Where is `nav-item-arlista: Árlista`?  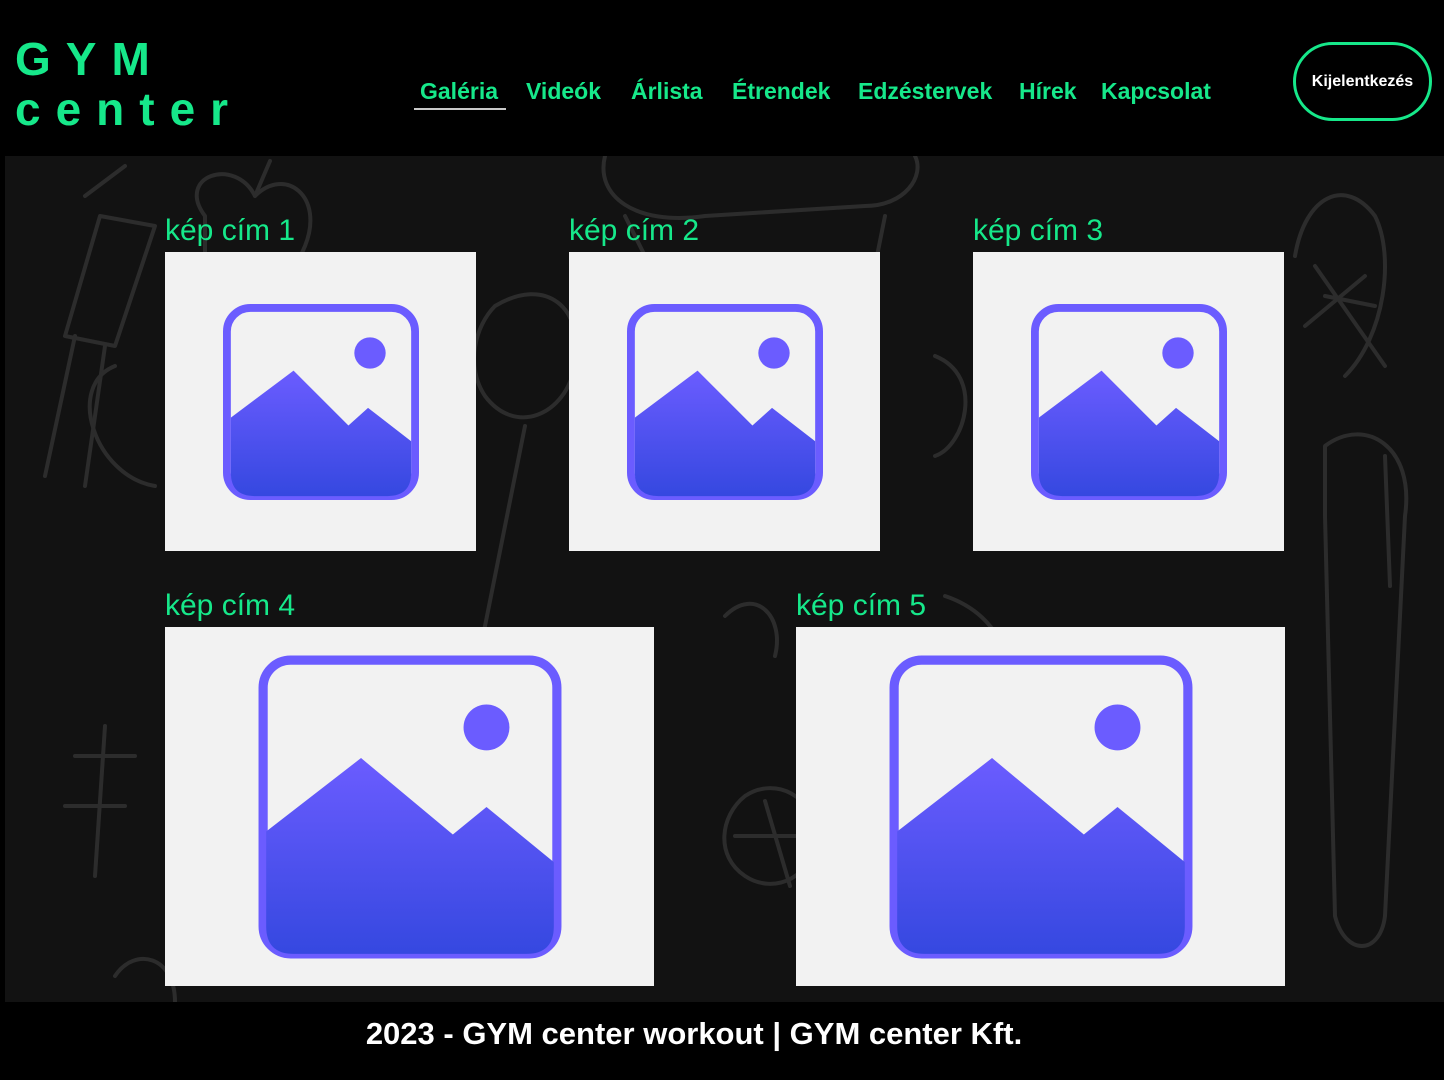 nav-item-arlista: Árlista is located at coordinates (667, 91).